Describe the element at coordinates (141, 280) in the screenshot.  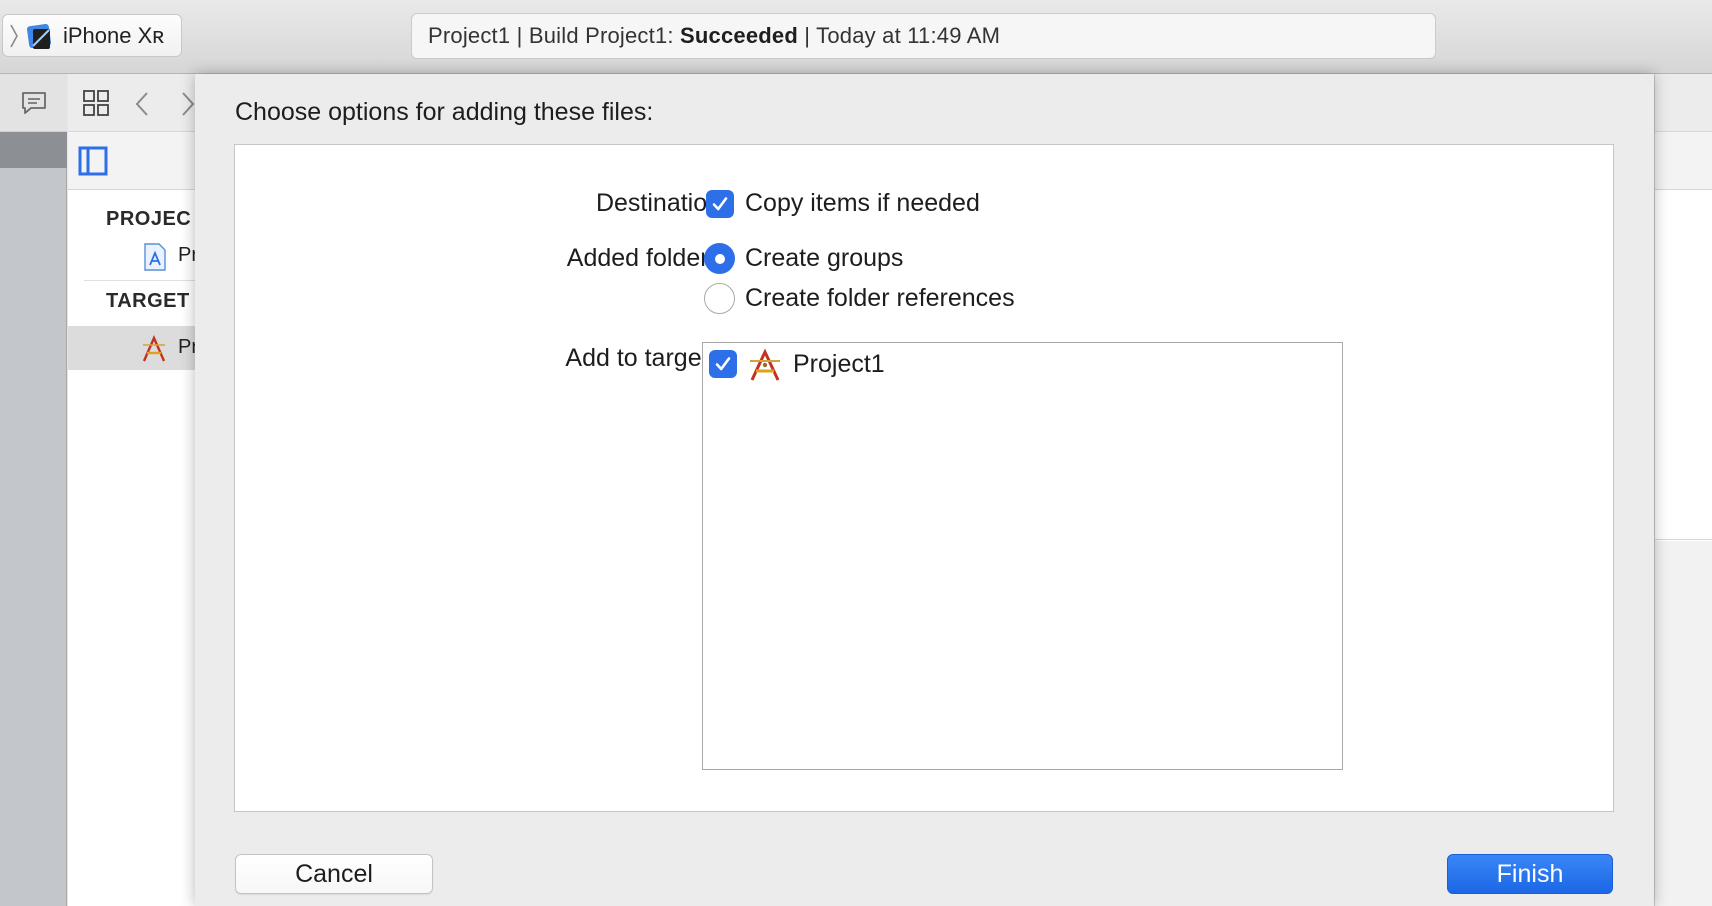
I see `section-divider` at that location.